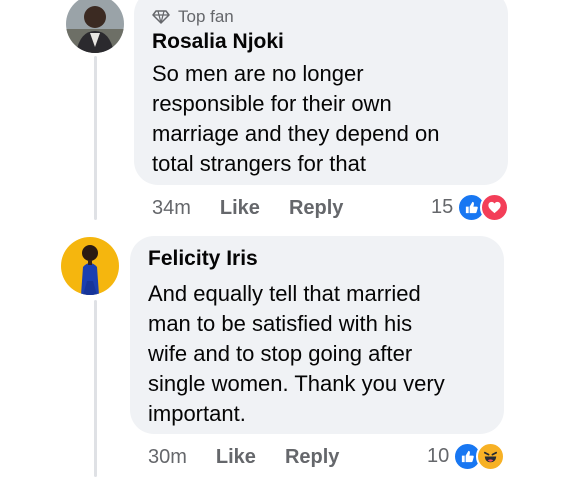 The image size is (577, 477). I want to click on top-fan-badge: Top fan, so click(193, 17).